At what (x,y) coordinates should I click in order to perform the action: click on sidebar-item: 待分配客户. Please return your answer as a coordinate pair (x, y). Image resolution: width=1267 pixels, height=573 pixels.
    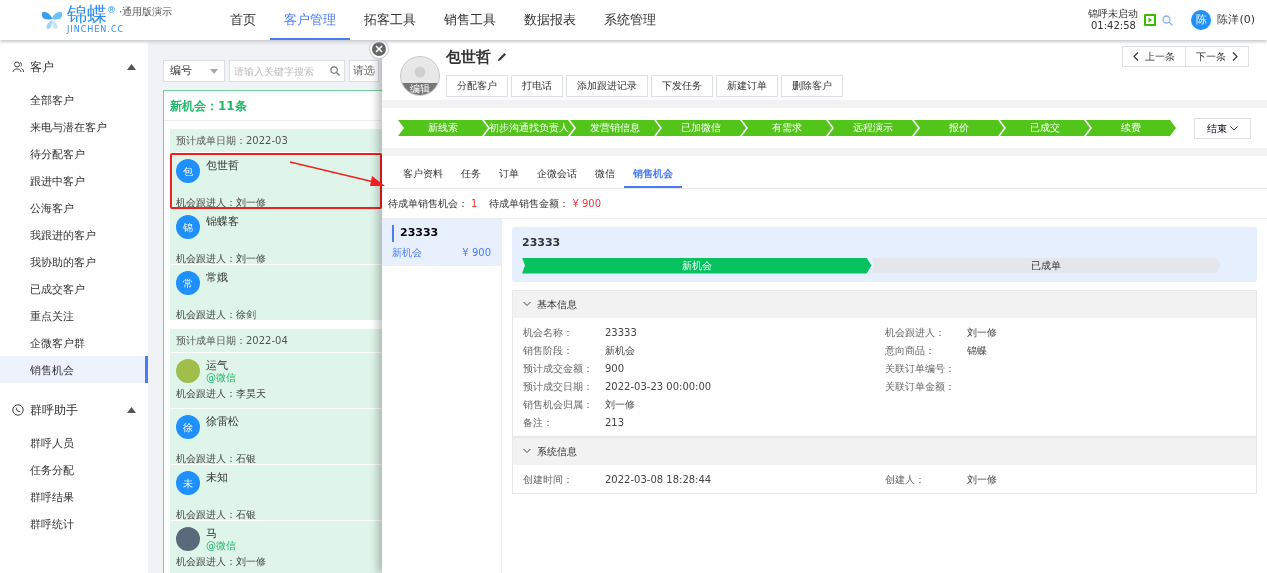
    Looking at the image, I should click on (74, 153).